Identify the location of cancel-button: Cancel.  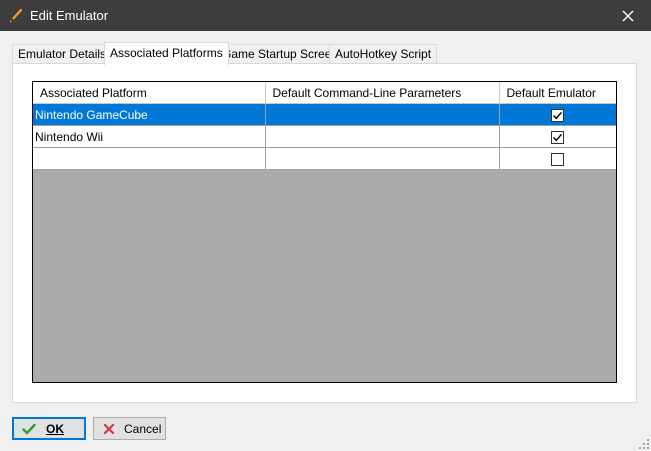
(129, 428).